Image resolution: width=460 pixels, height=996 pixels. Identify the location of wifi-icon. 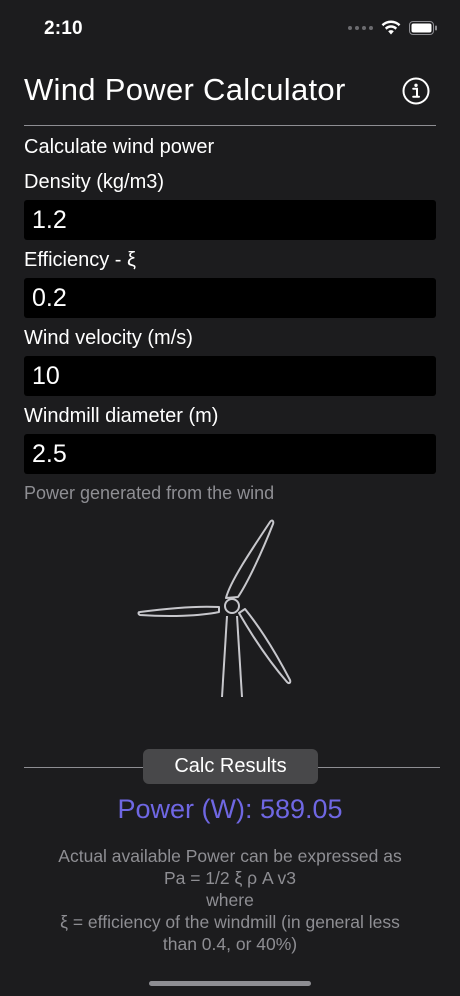
(391, 27).